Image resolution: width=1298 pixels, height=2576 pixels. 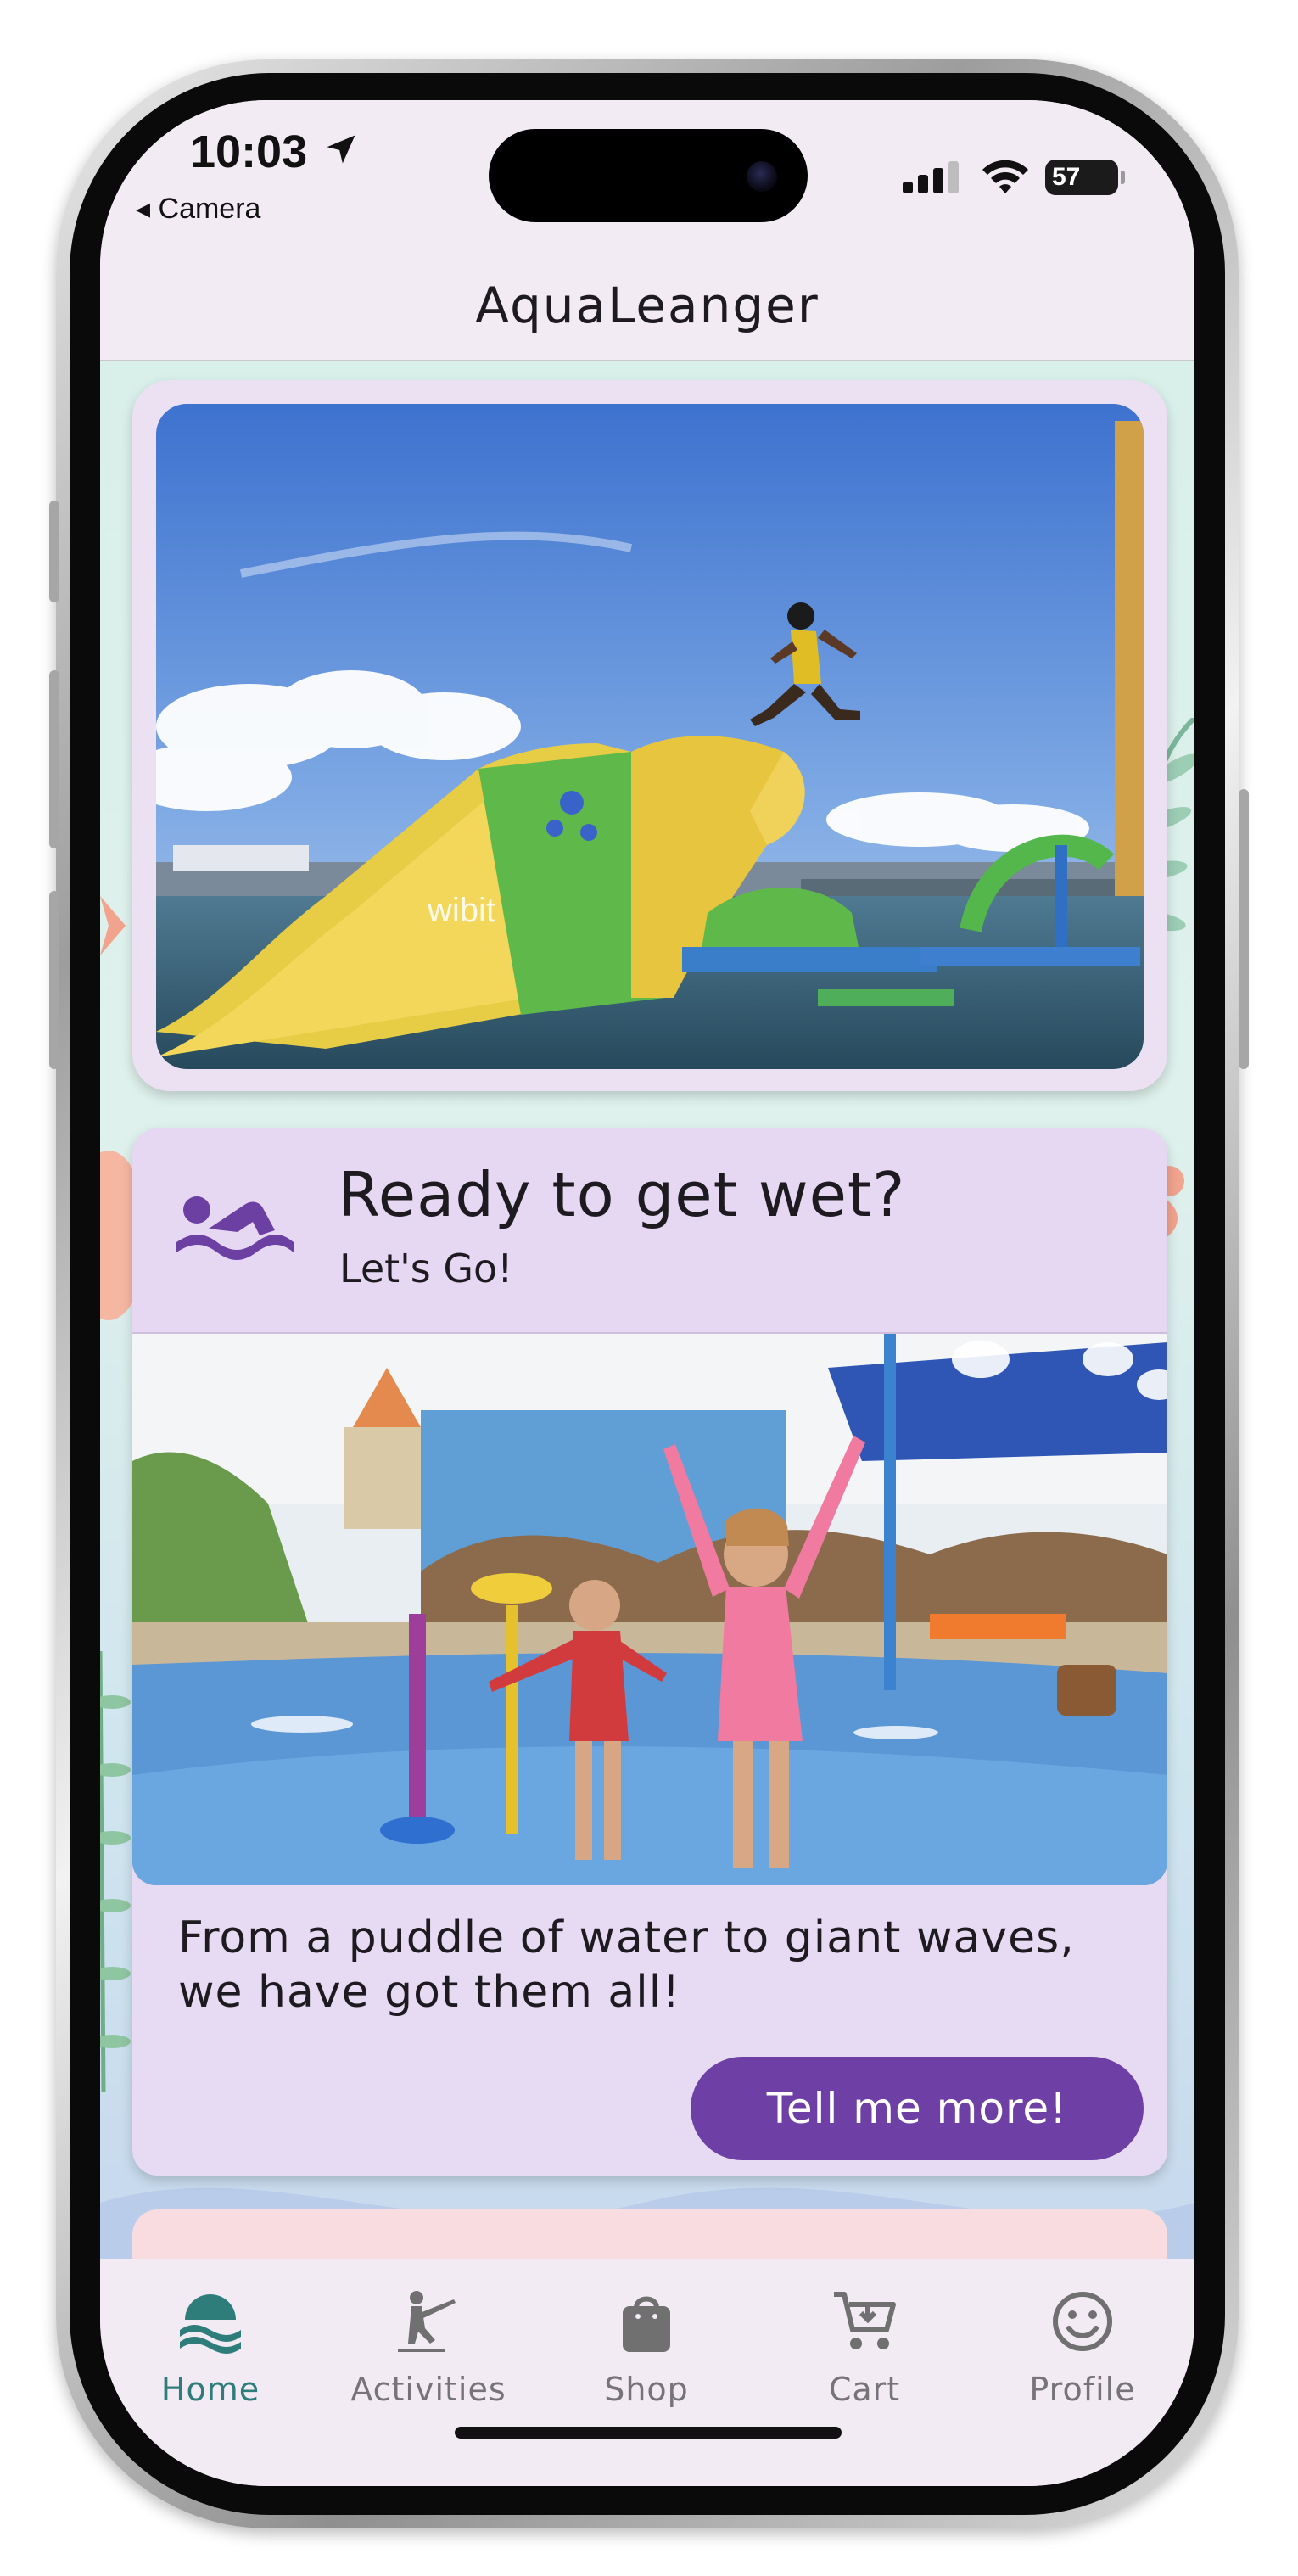 What do you see at coordinates (54, 551) in the screenshot?
I see `action-button` at bounding box center [54, 551].